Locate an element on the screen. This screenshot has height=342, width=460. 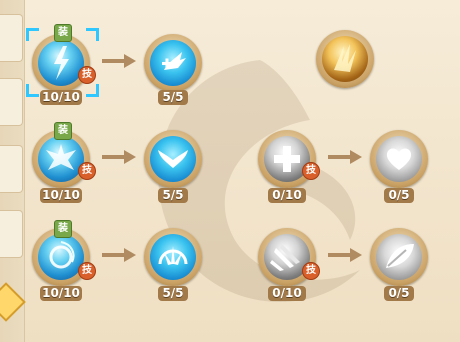
heal-plus-arrow-icon is located at coordinates (173, 63).